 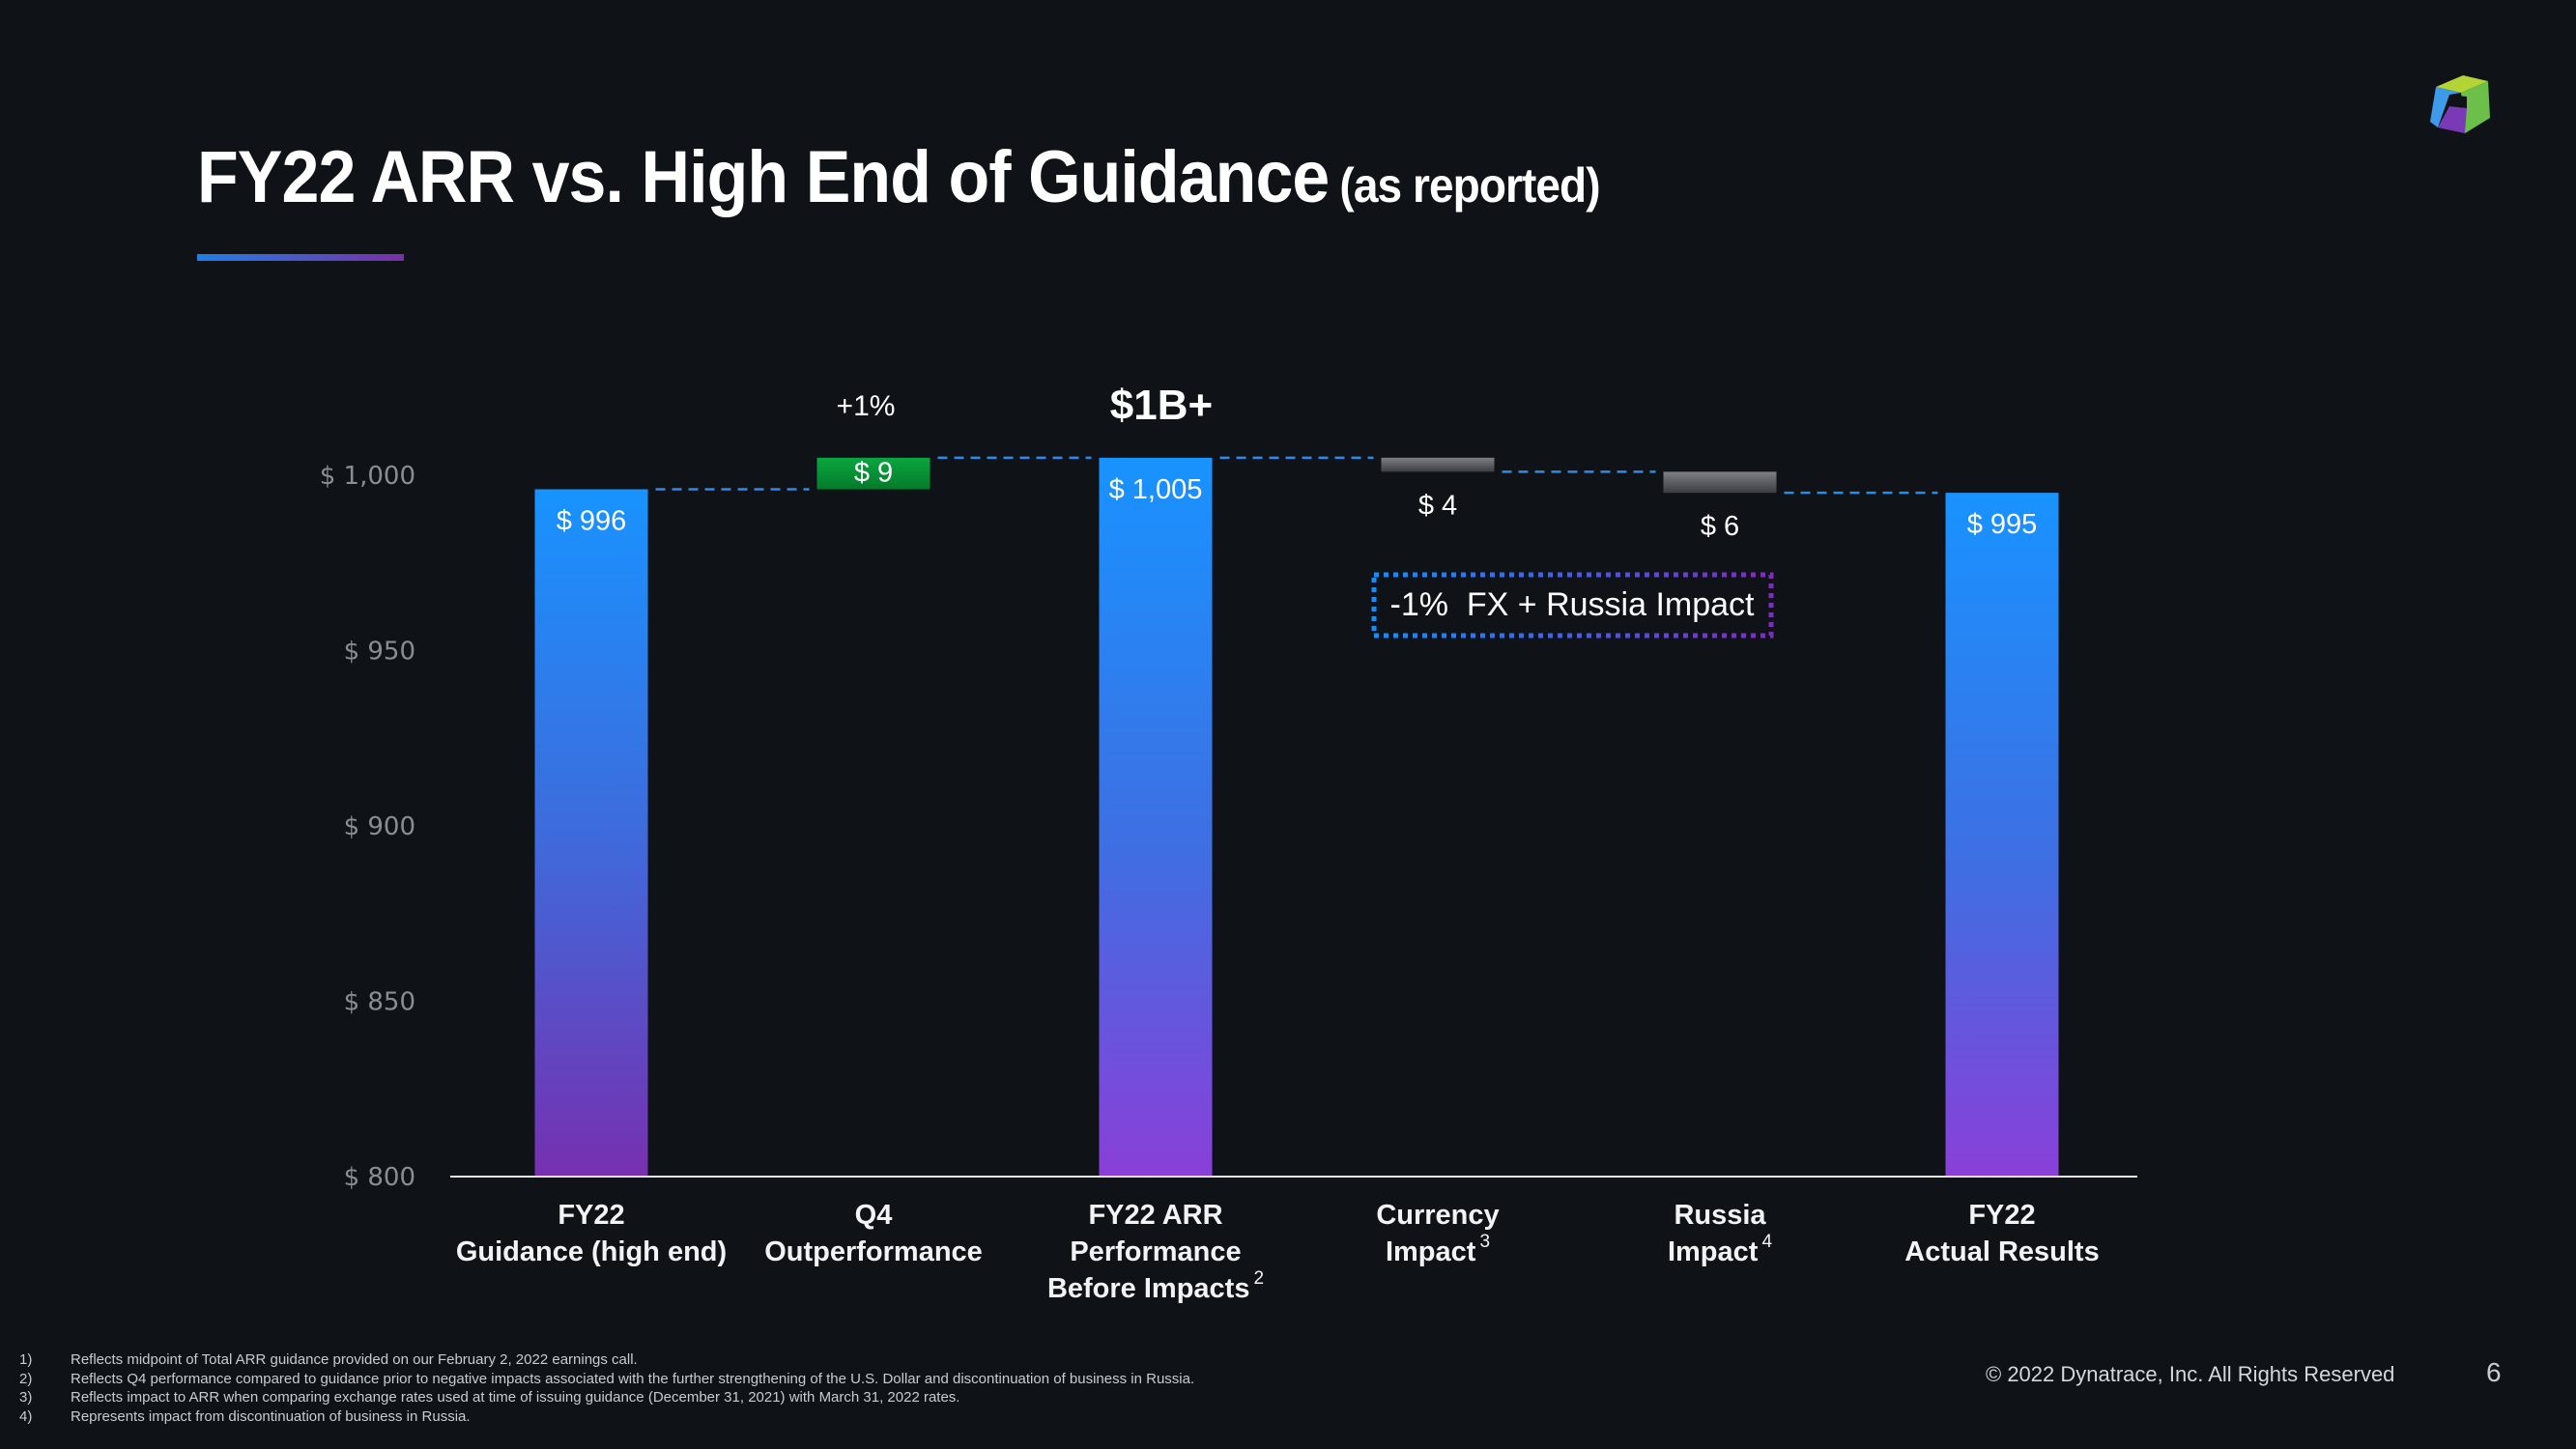 I want to click on bar-value-label: $ 4, so click(x=1438, y=505).